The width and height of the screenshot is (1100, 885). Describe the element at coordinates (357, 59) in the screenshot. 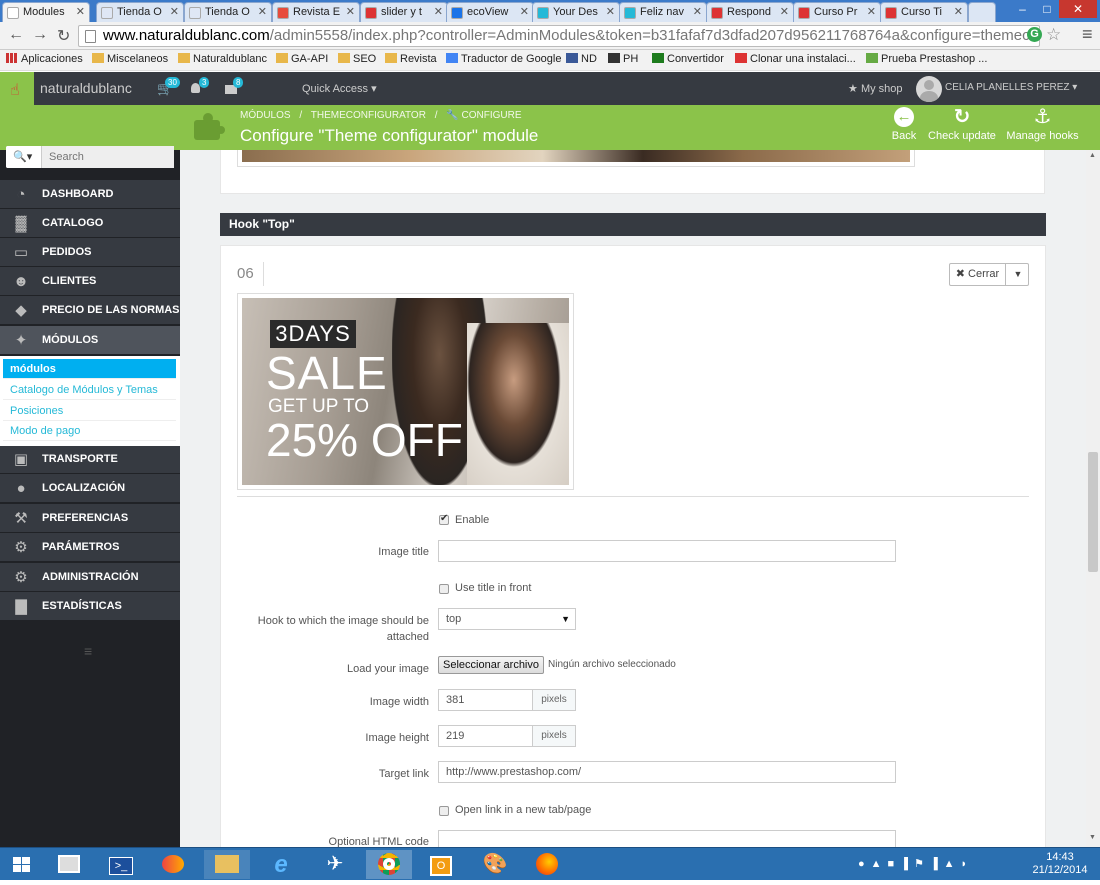

I see `bookmark-folder: SEO` at that location.